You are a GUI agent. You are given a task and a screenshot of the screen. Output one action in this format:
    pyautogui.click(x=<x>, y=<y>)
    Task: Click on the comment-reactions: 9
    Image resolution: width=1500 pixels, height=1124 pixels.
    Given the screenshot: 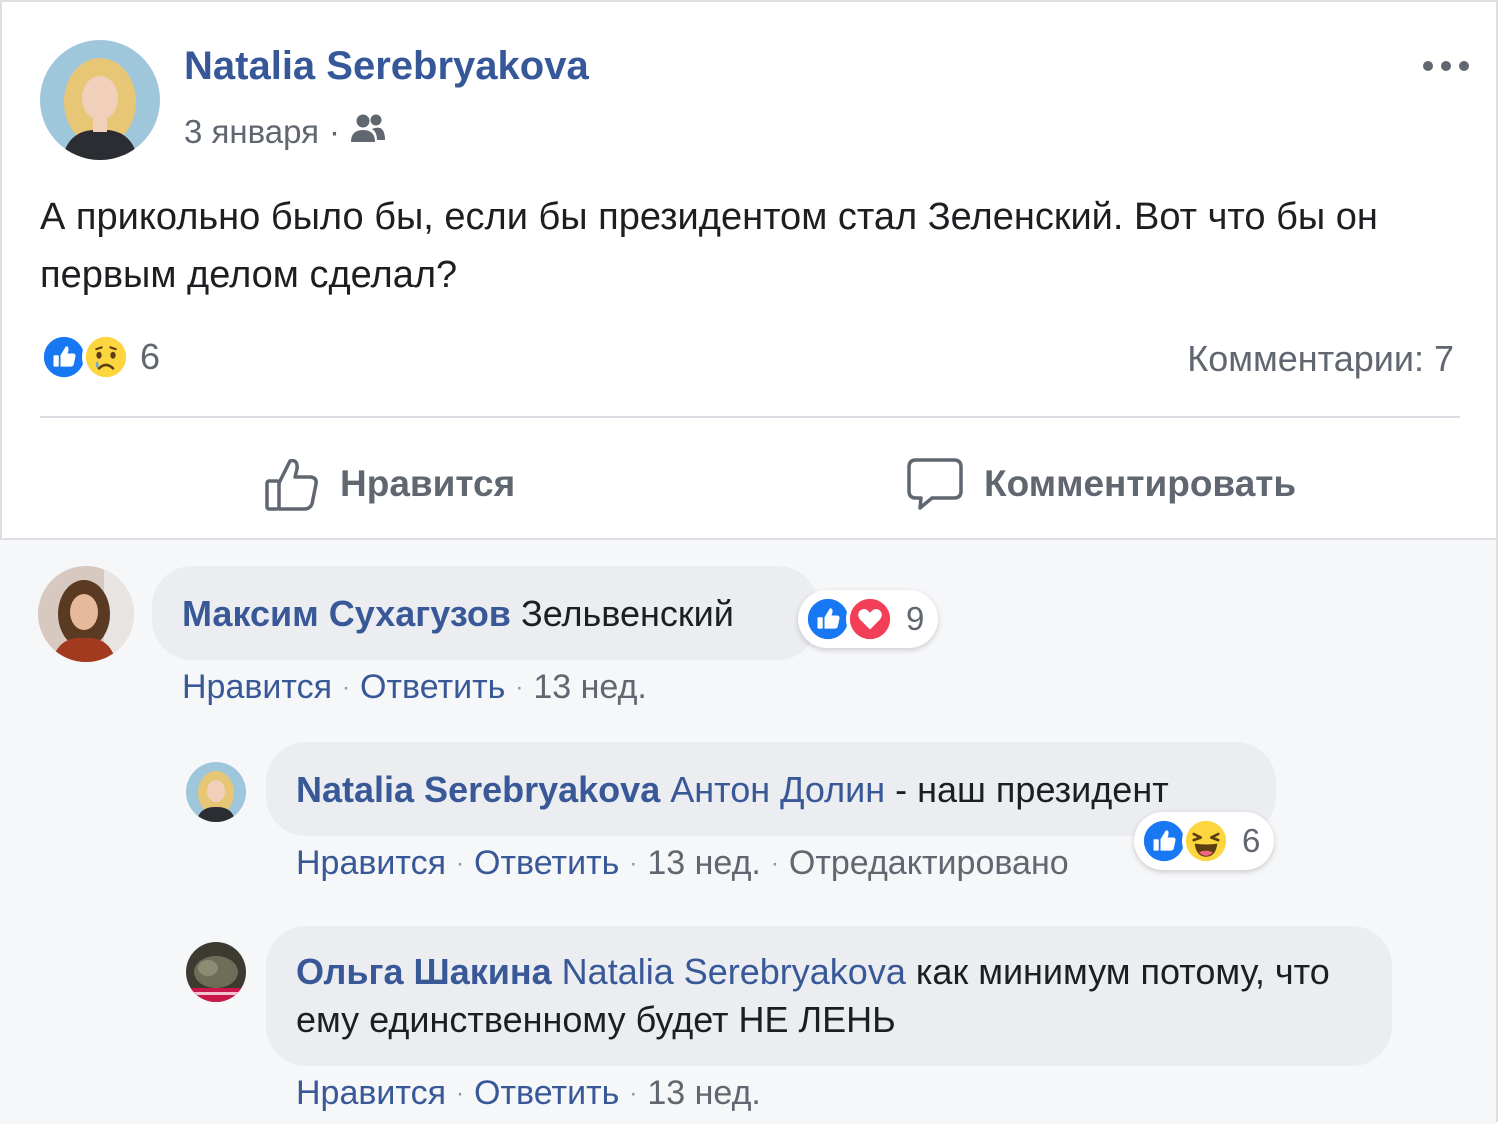 What is the action you would take?
    pyautogui.click(x=868, y=619)
    